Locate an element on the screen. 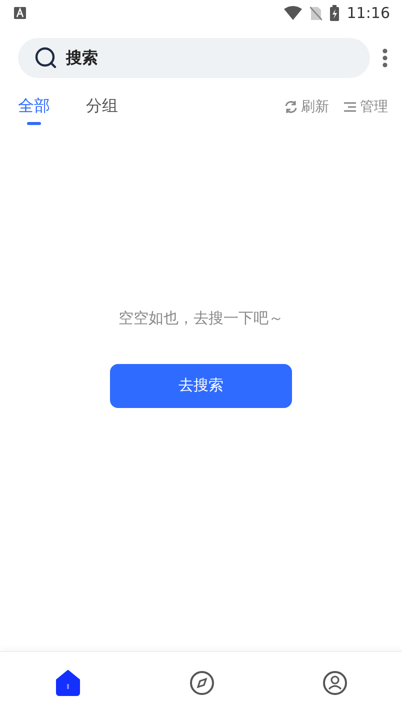 The image size is (402, 714). refresh-icon is located at coordinates (291, 107).